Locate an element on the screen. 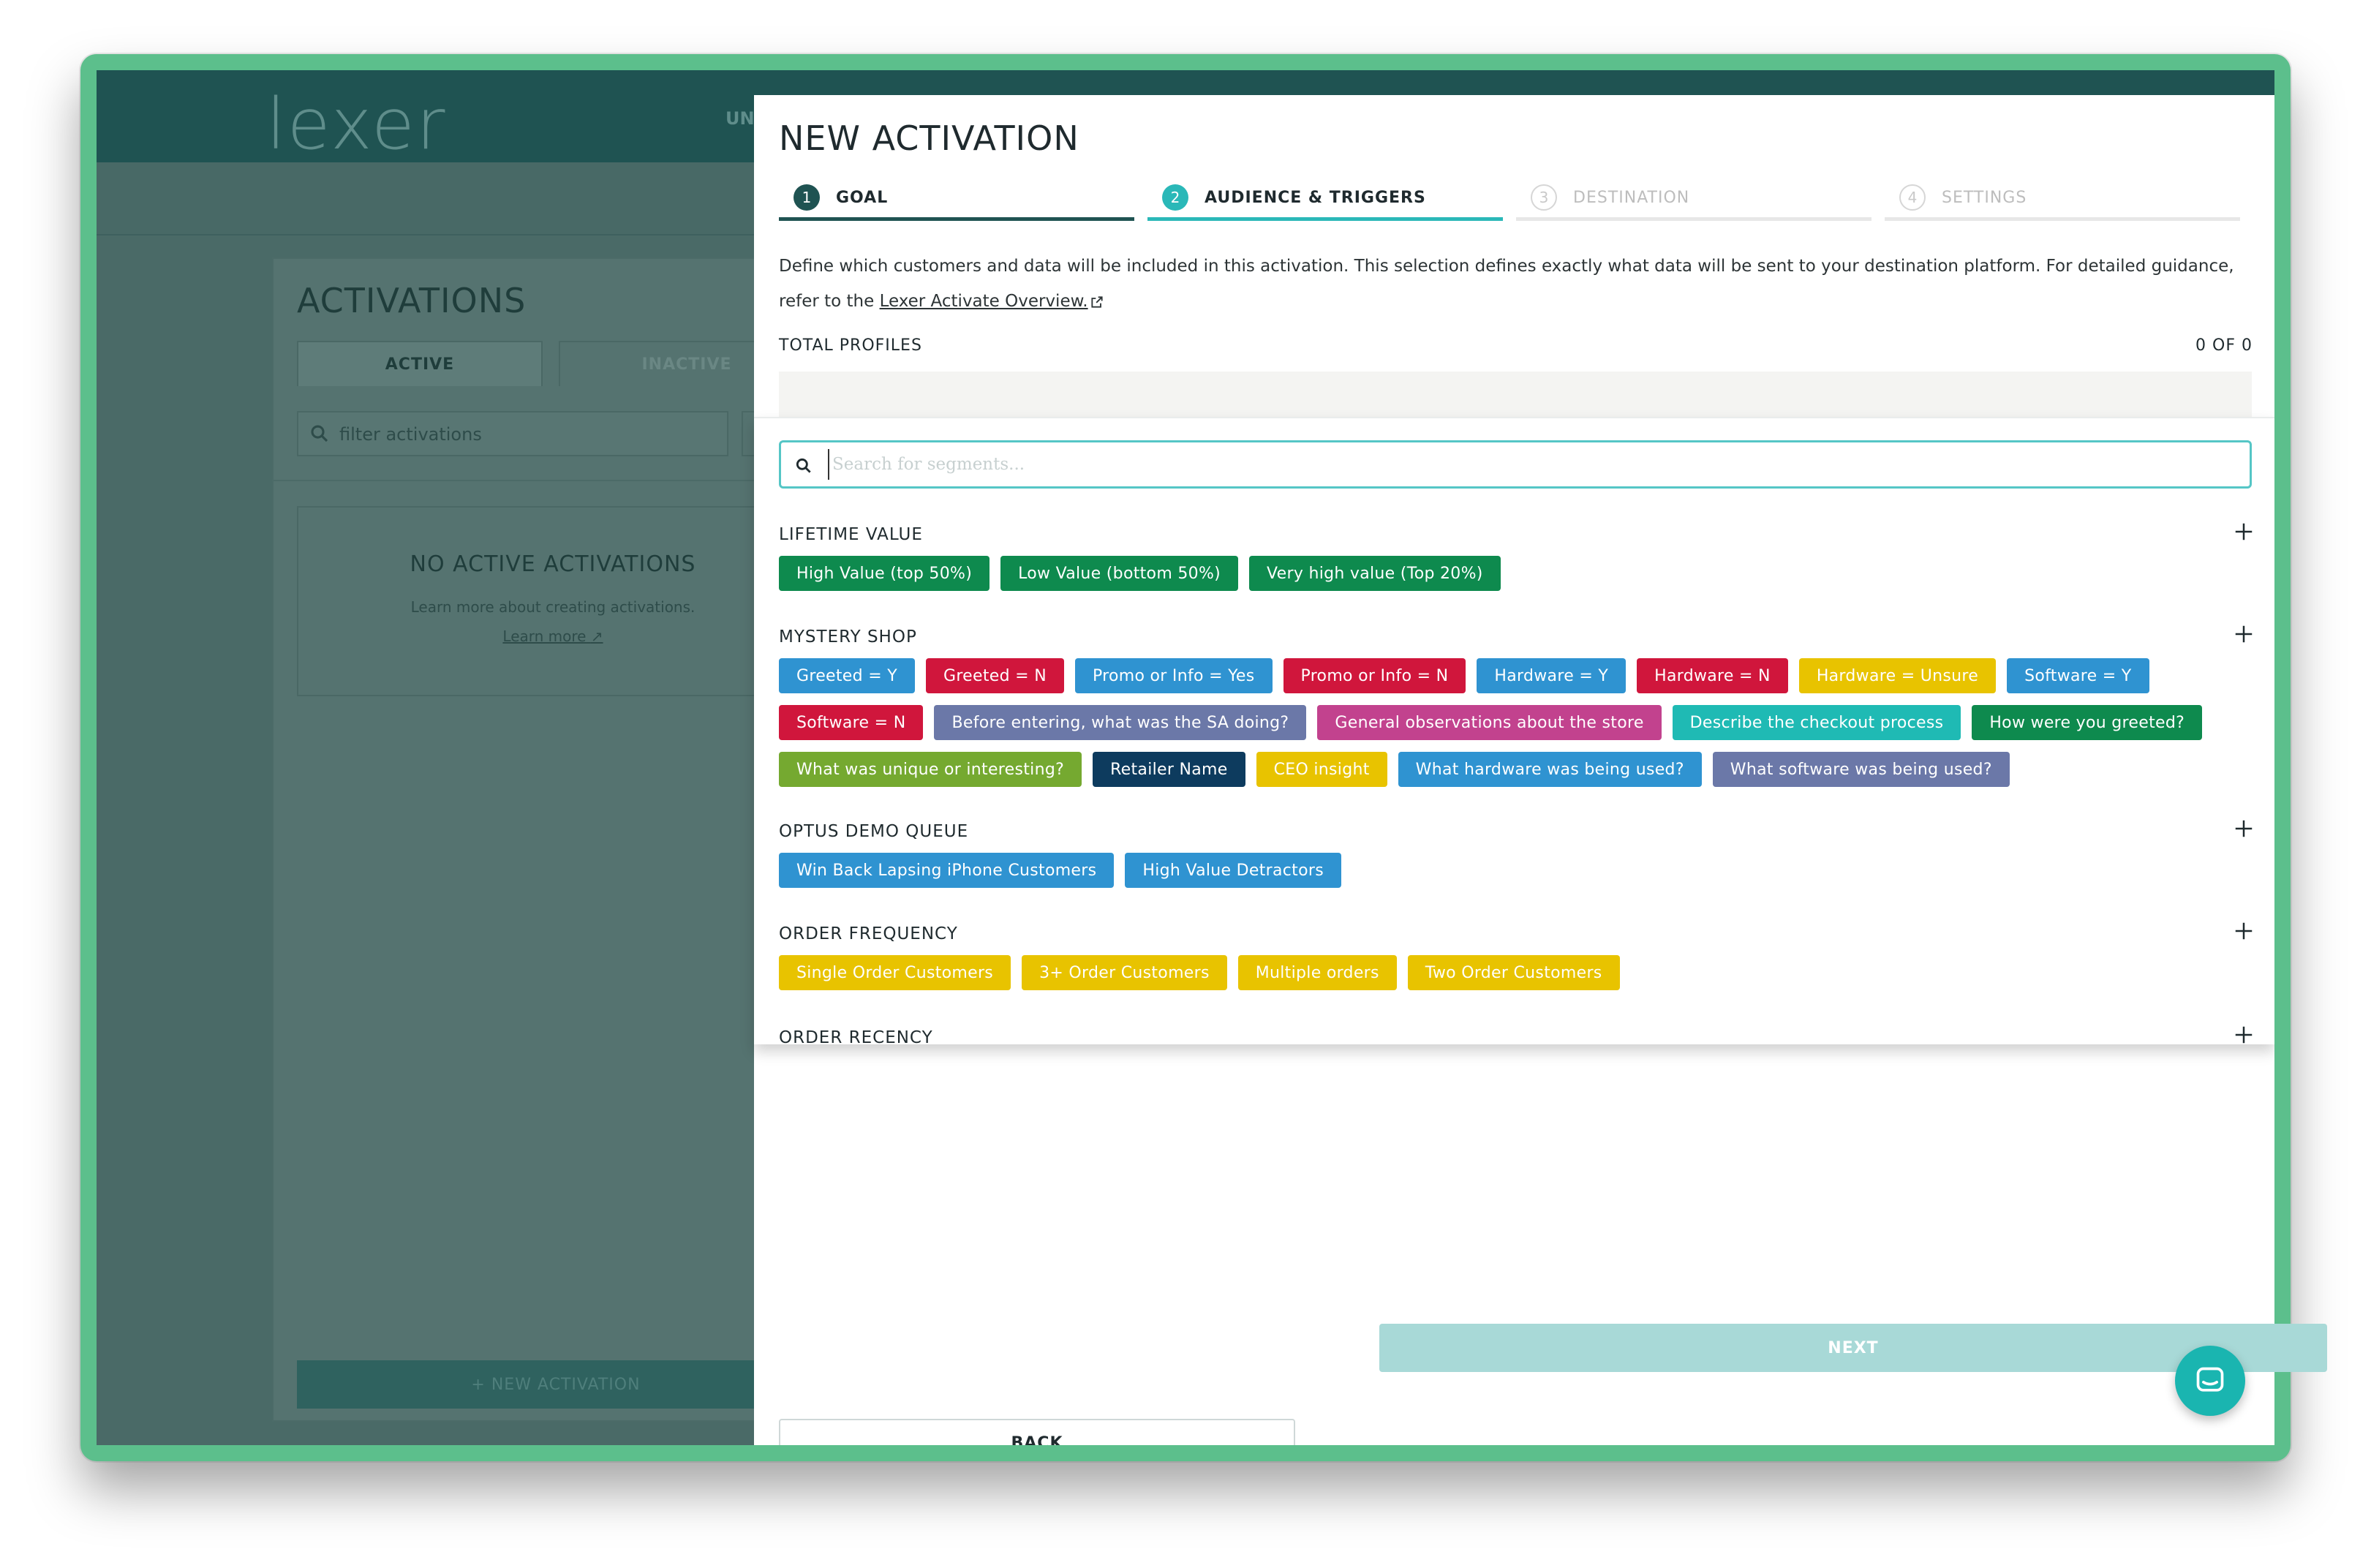 Image resolution: width=2371 pixels, height=1568 pixels. segment-tag: Very high value (Top 20%) is located at coordinates (1375, 573).